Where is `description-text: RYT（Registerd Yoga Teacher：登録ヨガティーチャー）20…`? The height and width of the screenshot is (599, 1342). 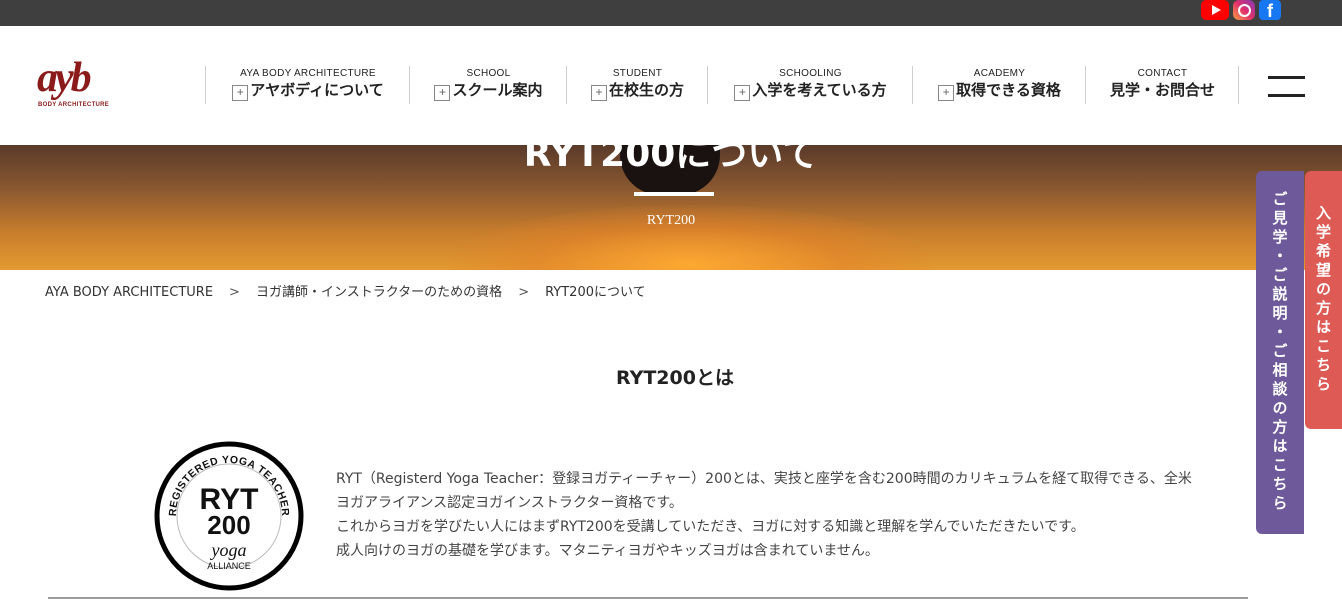
description-text: RYT（Registerd Yoga Teacher：登録ヨガティーチャー）20… is located at coordinates (766, 515).